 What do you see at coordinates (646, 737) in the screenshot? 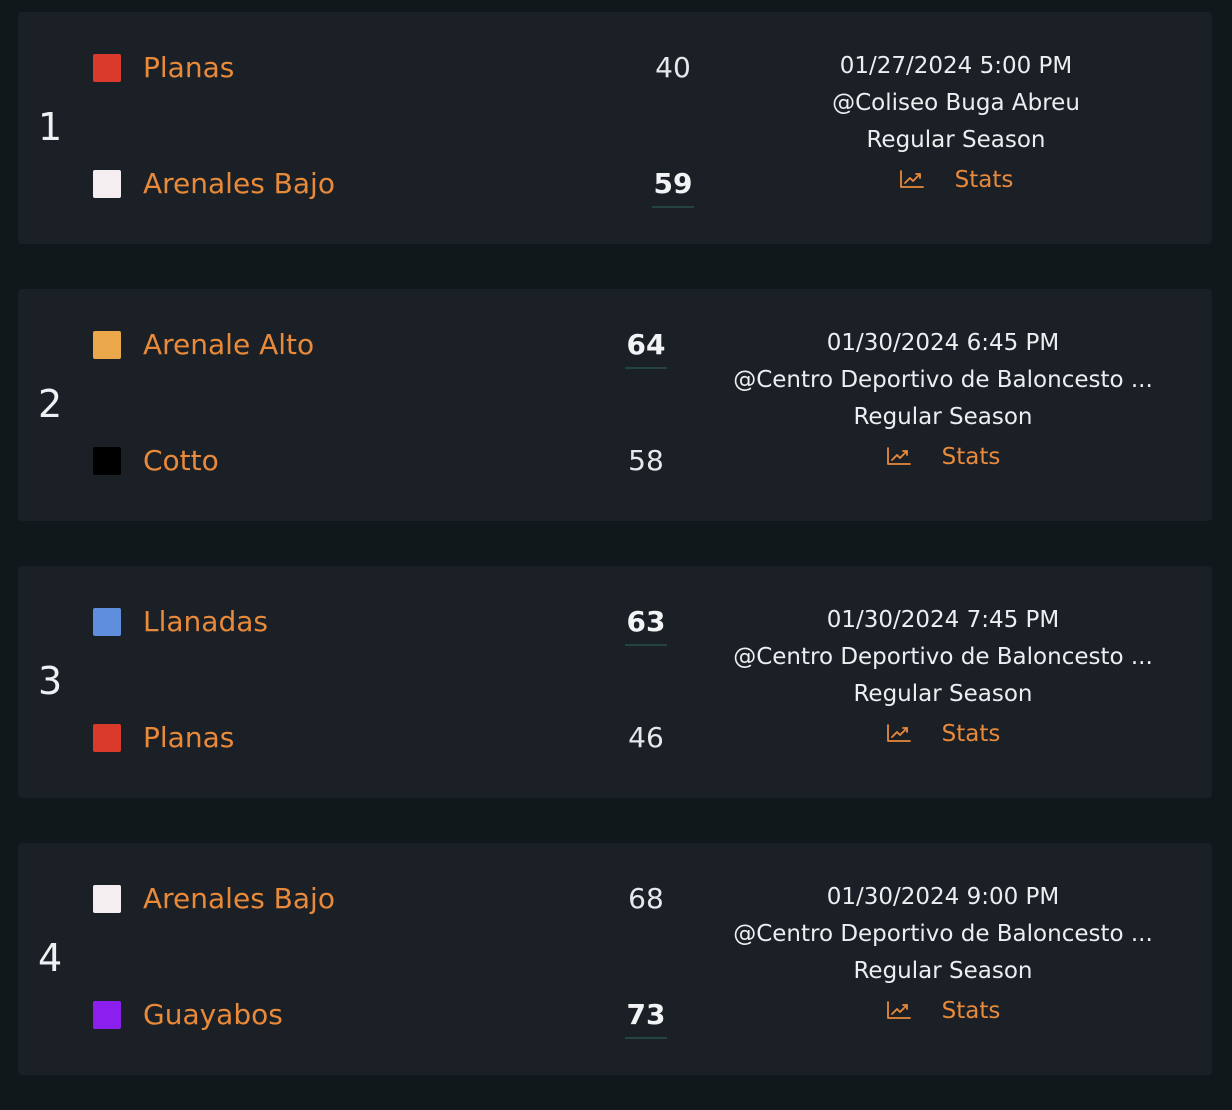
I see `away-team-score: 46` at bounding box center [646, 737].